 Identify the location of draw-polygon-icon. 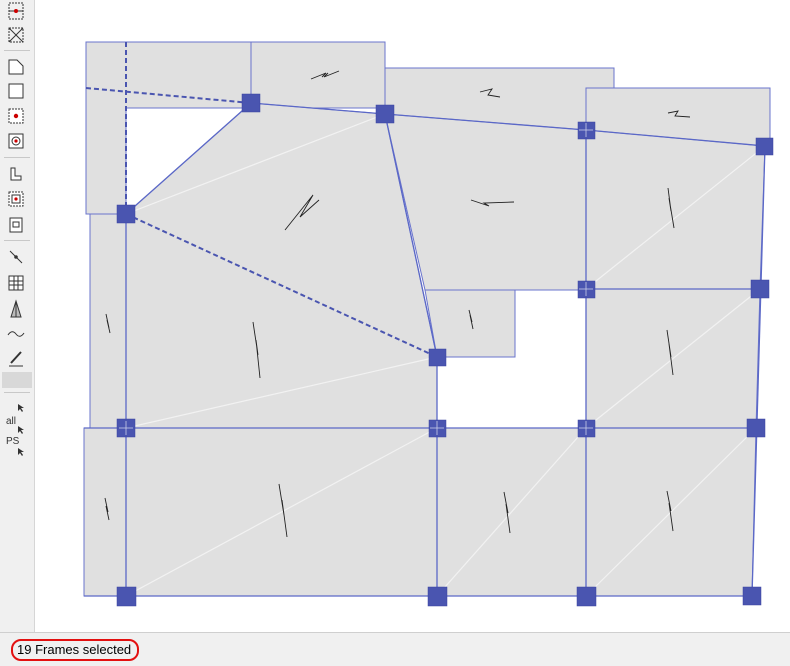
(16, 67).